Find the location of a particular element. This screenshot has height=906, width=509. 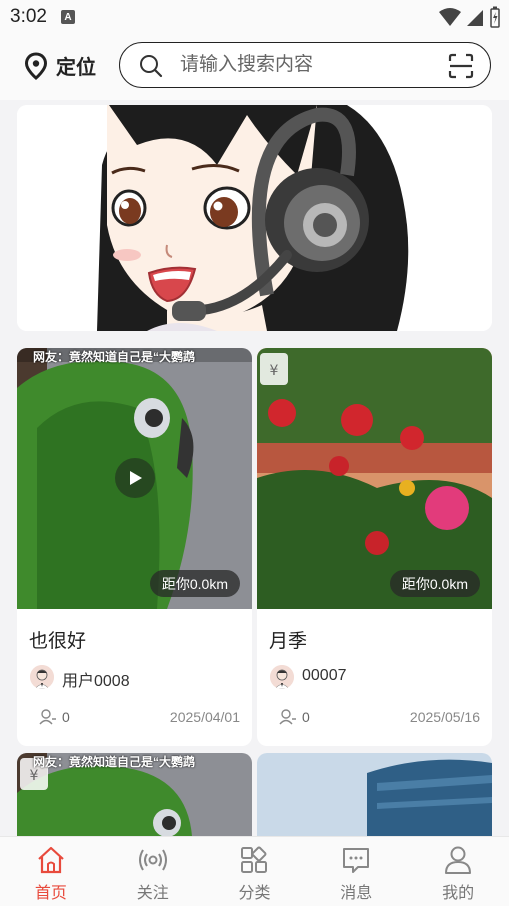

nav-home: 首页 is located at coordinates (51, 871).